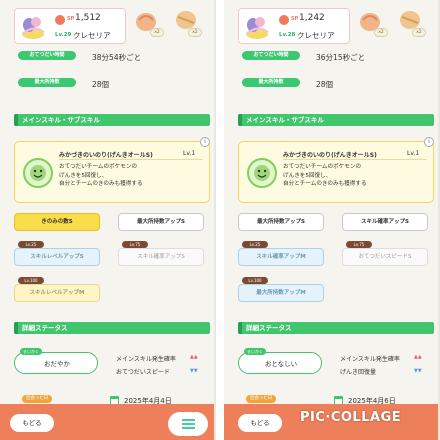 Image resolution: width=440 pixels, height=440 pixels. Describe the element at coordinates (57, 293) in the screenshot. I see `sub-skill-5: スキルレベルアップM` at that location.